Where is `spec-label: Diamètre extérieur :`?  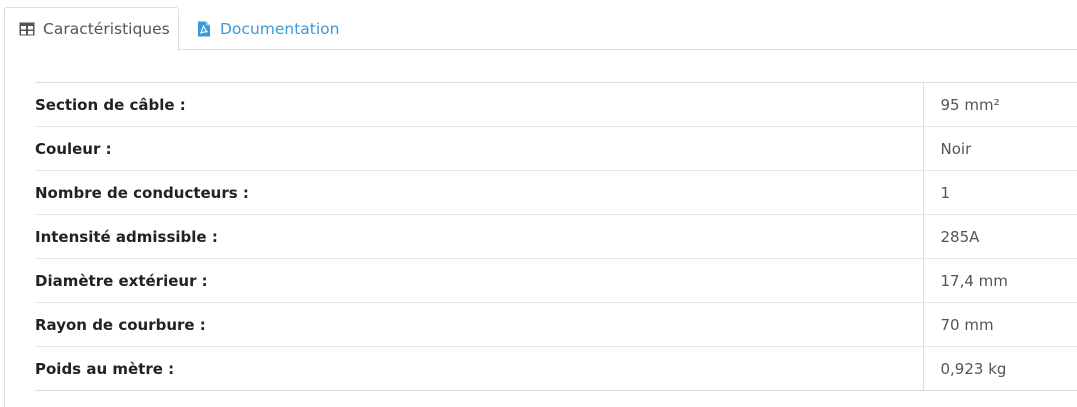 spec-label: Diamètre extérieur : is located at coordinates (479, 280).